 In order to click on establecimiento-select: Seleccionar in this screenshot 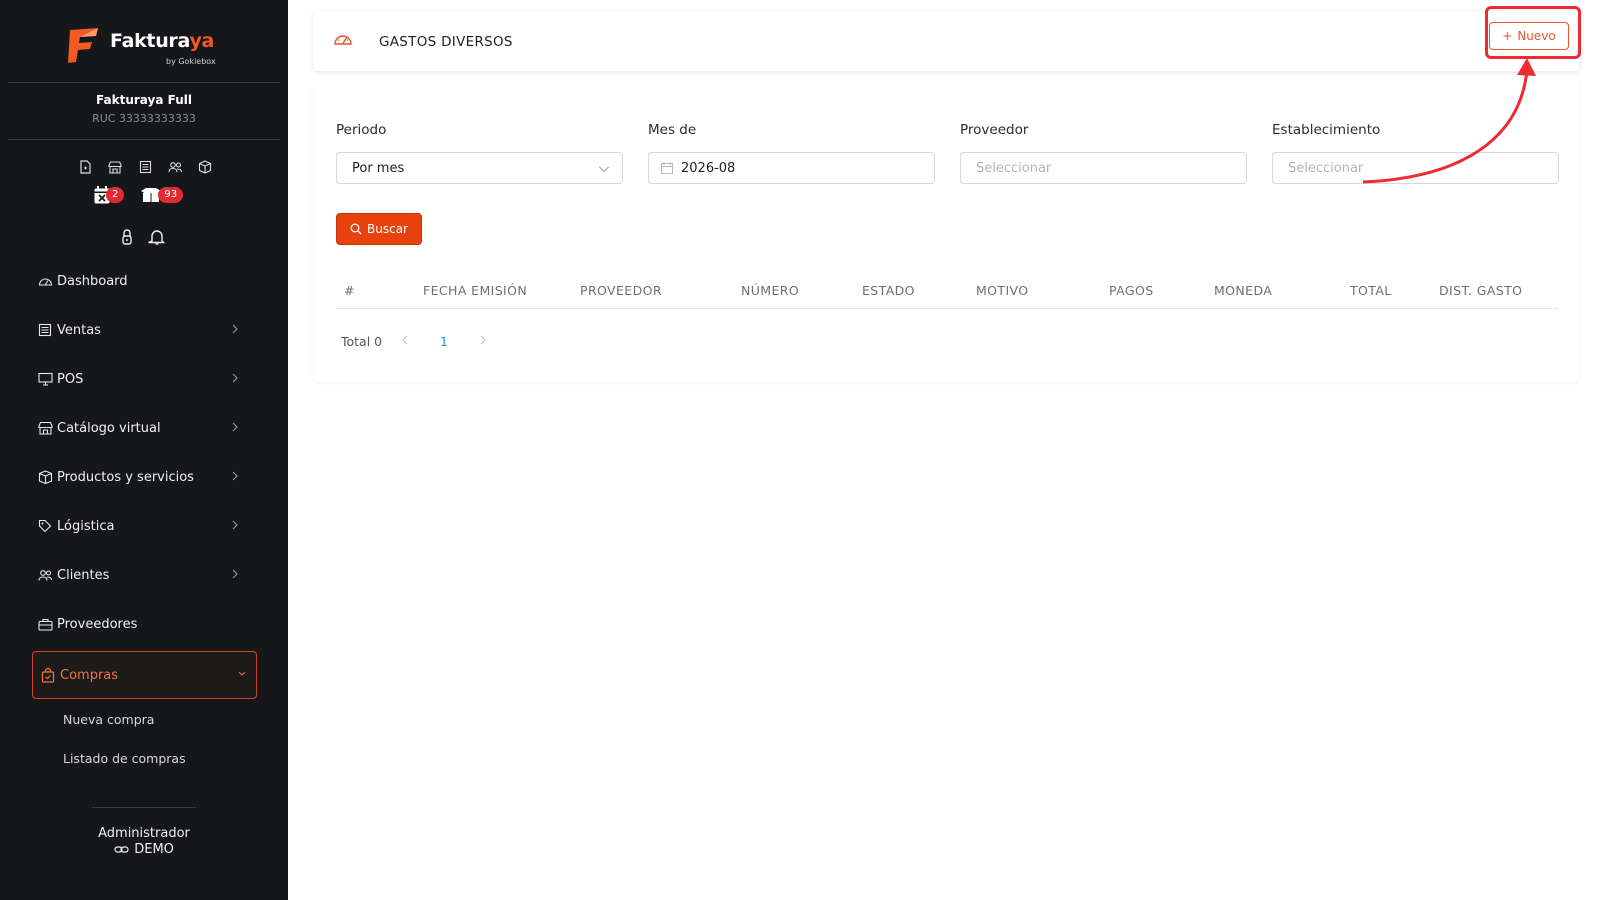, I will do `click(1415, 168)`.